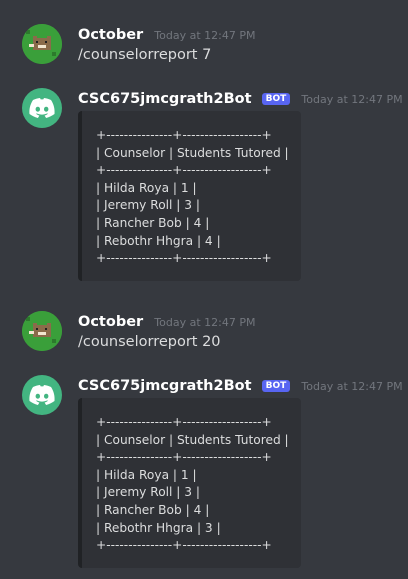 The width and height of the screenshot is (408, 579). Describe the element at coordinates (145, 55) in the screenshot. I see `message-text: /counselorreport 7` at that location.